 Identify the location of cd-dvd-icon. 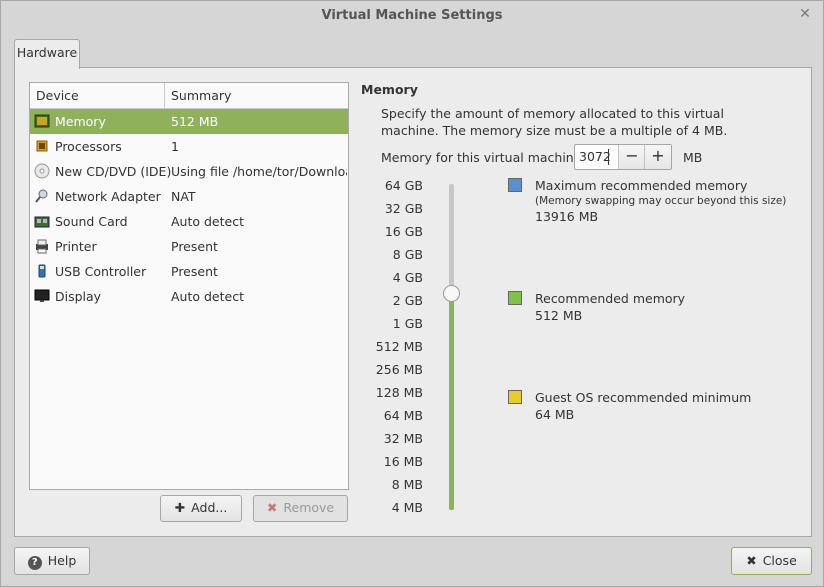
(42, 171).